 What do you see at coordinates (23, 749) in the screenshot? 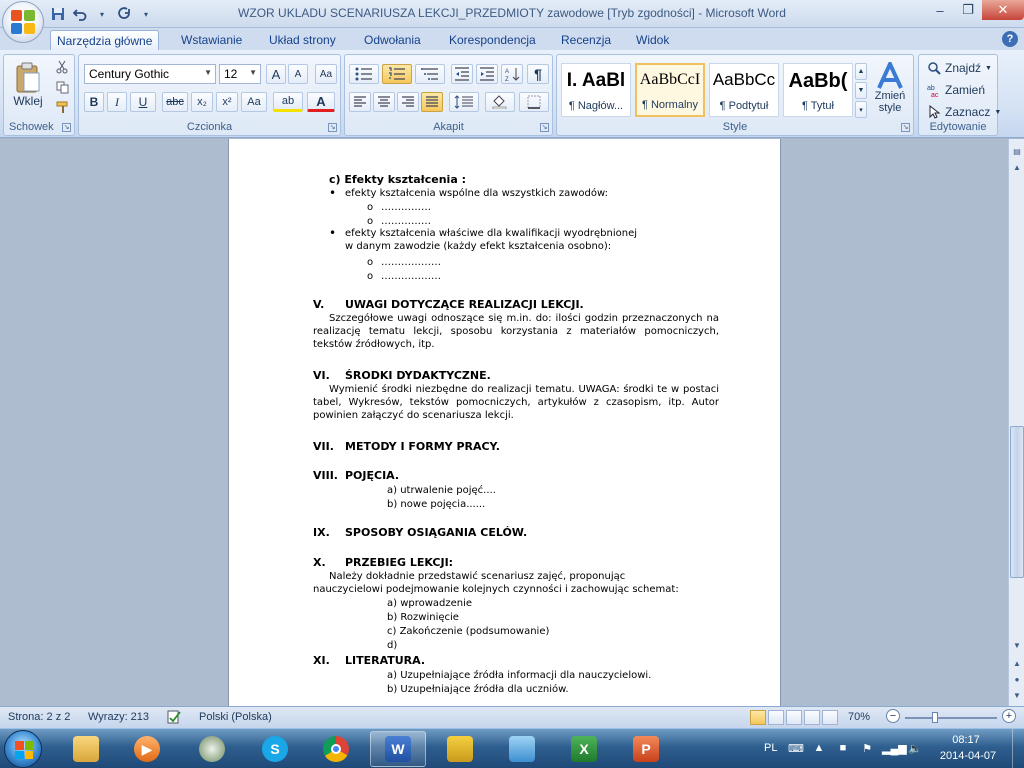
I see `start-button` at bounding box center [23, 749].